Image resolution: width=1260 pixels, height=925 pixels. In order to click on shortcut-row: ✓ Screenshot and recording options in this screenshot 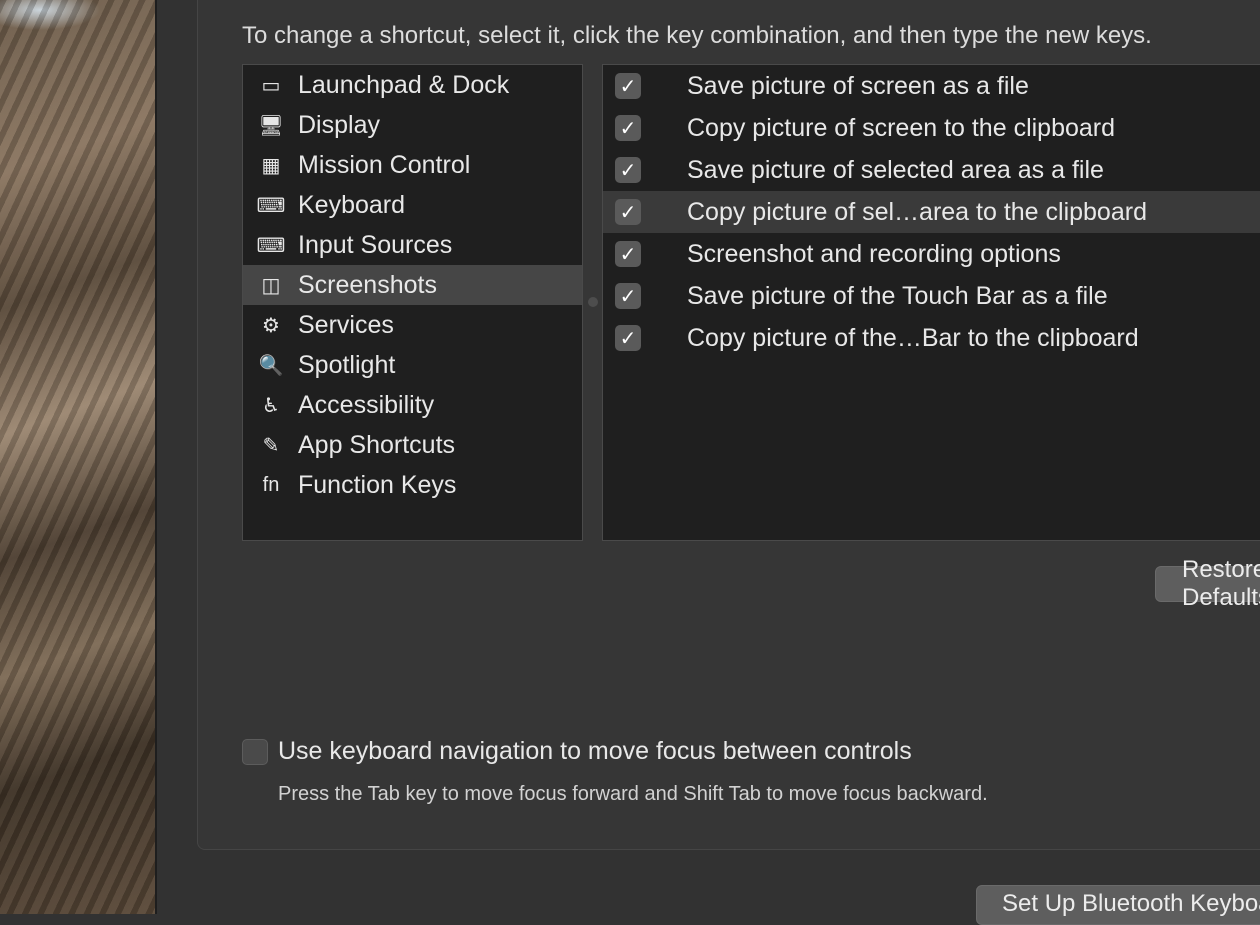, I will do `click(931, 254)`.